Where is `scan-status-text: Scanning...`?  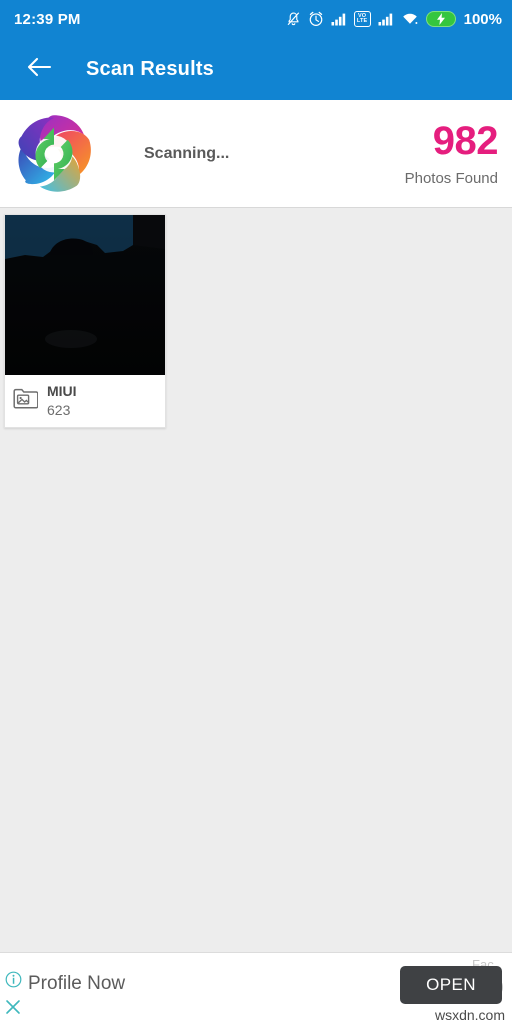
scan-status-text: Scanning... is located at coordinates (187, 153).